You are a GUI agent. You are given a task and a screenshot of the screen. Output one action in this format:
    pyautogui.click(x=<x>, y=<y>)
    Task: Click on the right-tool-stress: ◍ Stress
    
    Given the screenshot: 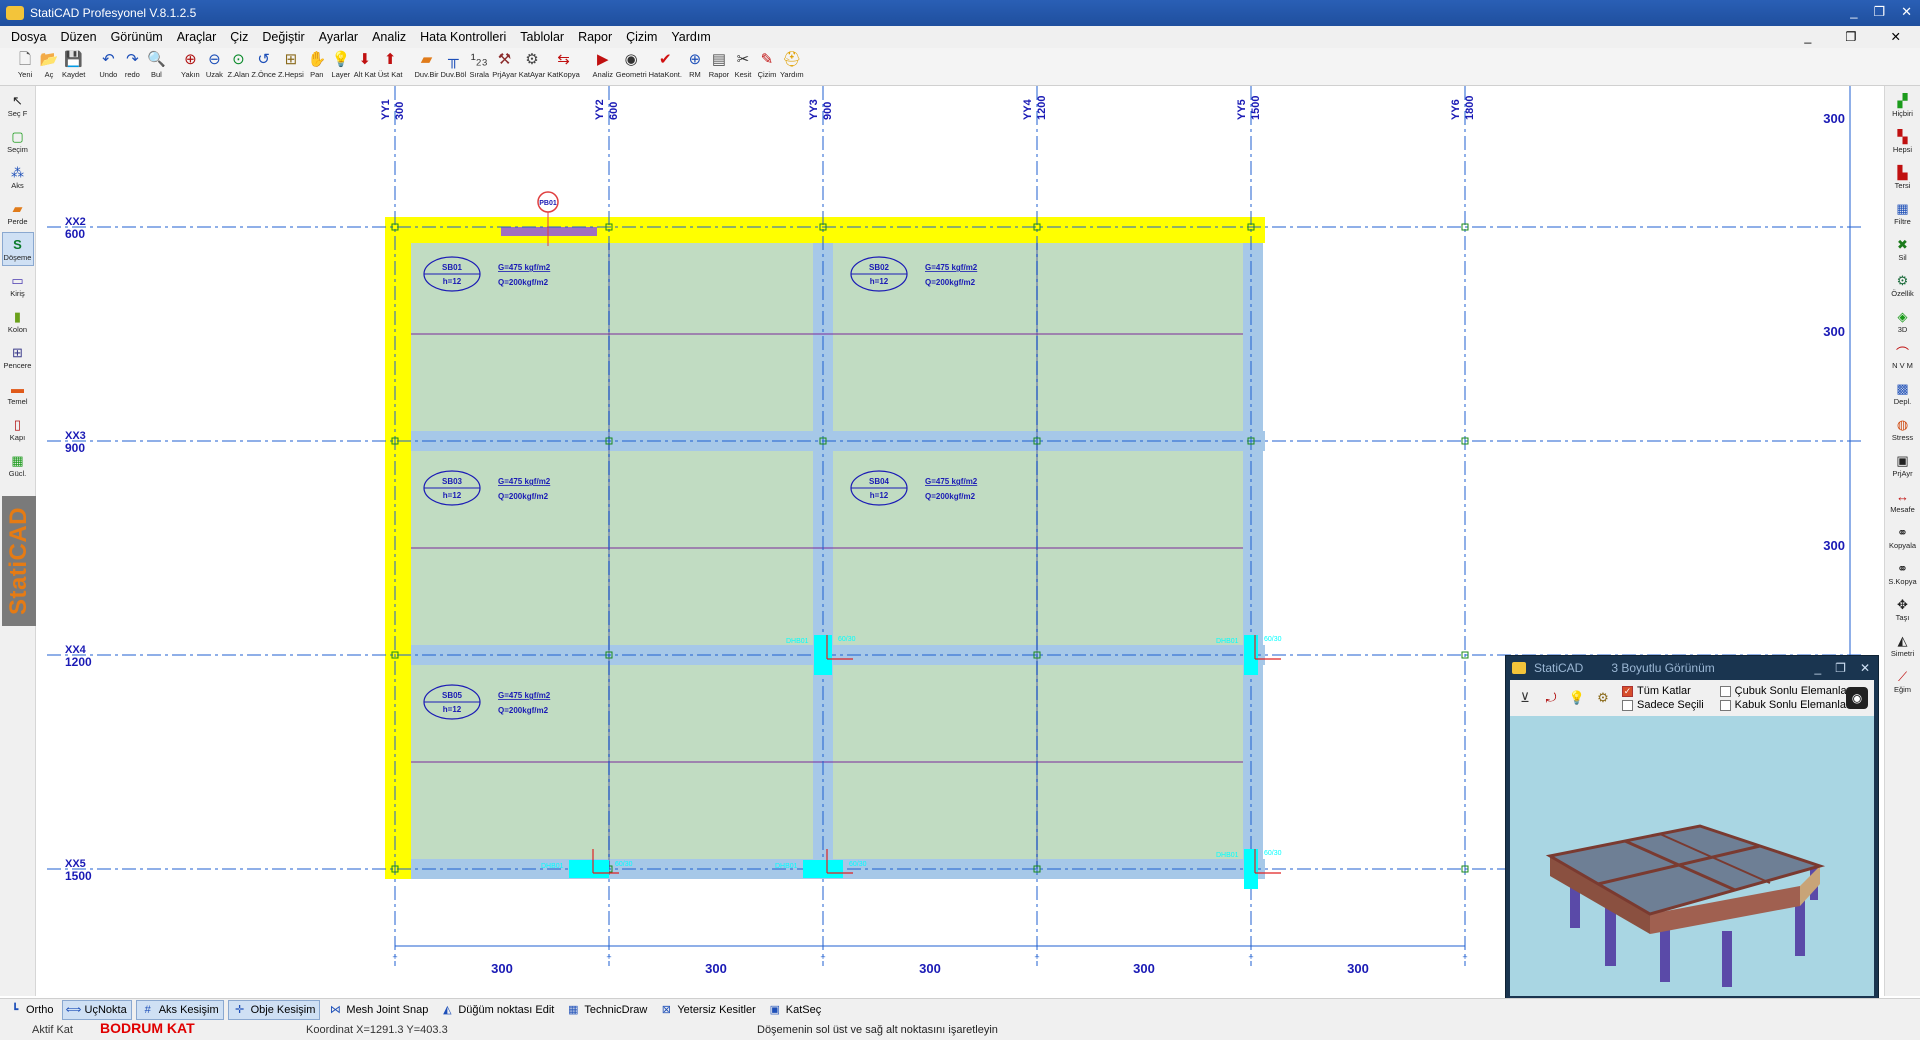 What is the action you would take?
    pyautogui.click(x=1903, y=429)
    